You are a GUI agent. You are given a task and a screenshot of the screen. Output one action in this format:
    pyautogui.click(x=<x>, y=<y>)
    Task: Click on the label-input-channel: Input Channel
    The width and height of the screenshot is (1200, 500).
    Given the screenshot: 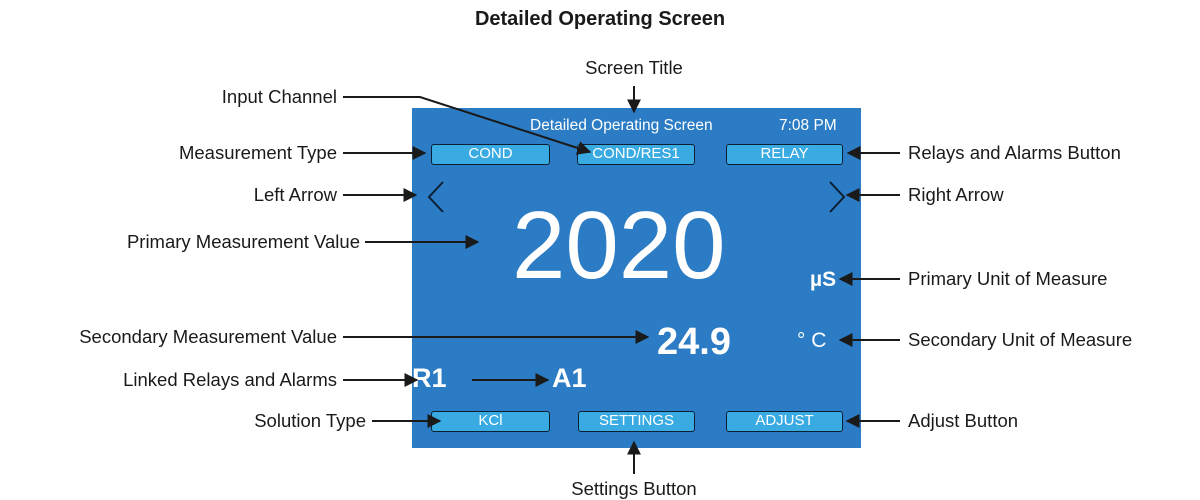 What is the action you would take?
    pyautogui.click(x=279, y=96)
    